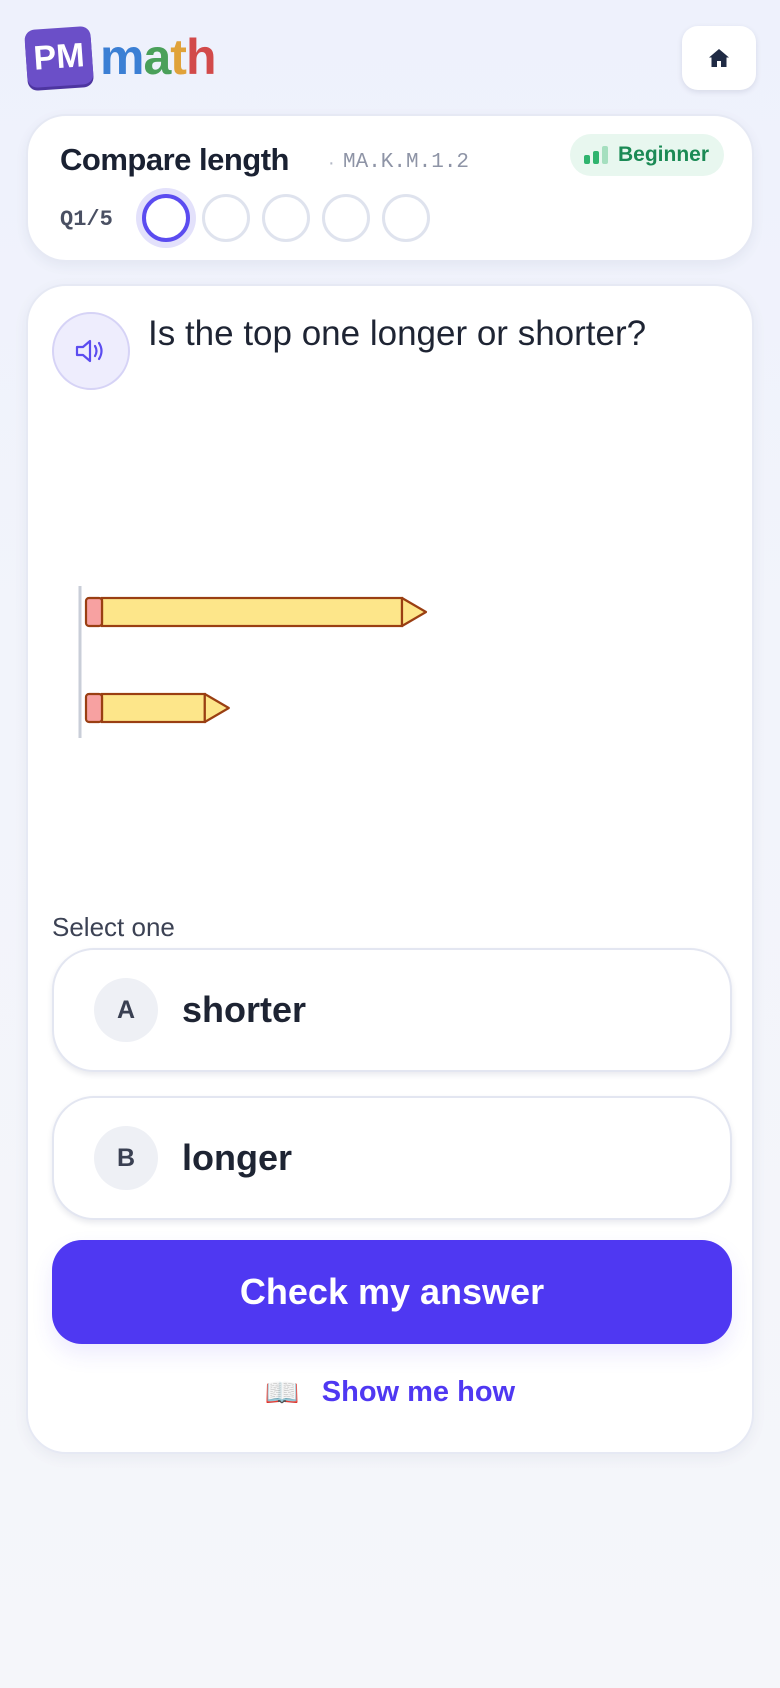  What do you see at coordinates (392, 1010) in the screenshot?
I see `answer-option-a: A shorter` at bounding box center [392, 1010].